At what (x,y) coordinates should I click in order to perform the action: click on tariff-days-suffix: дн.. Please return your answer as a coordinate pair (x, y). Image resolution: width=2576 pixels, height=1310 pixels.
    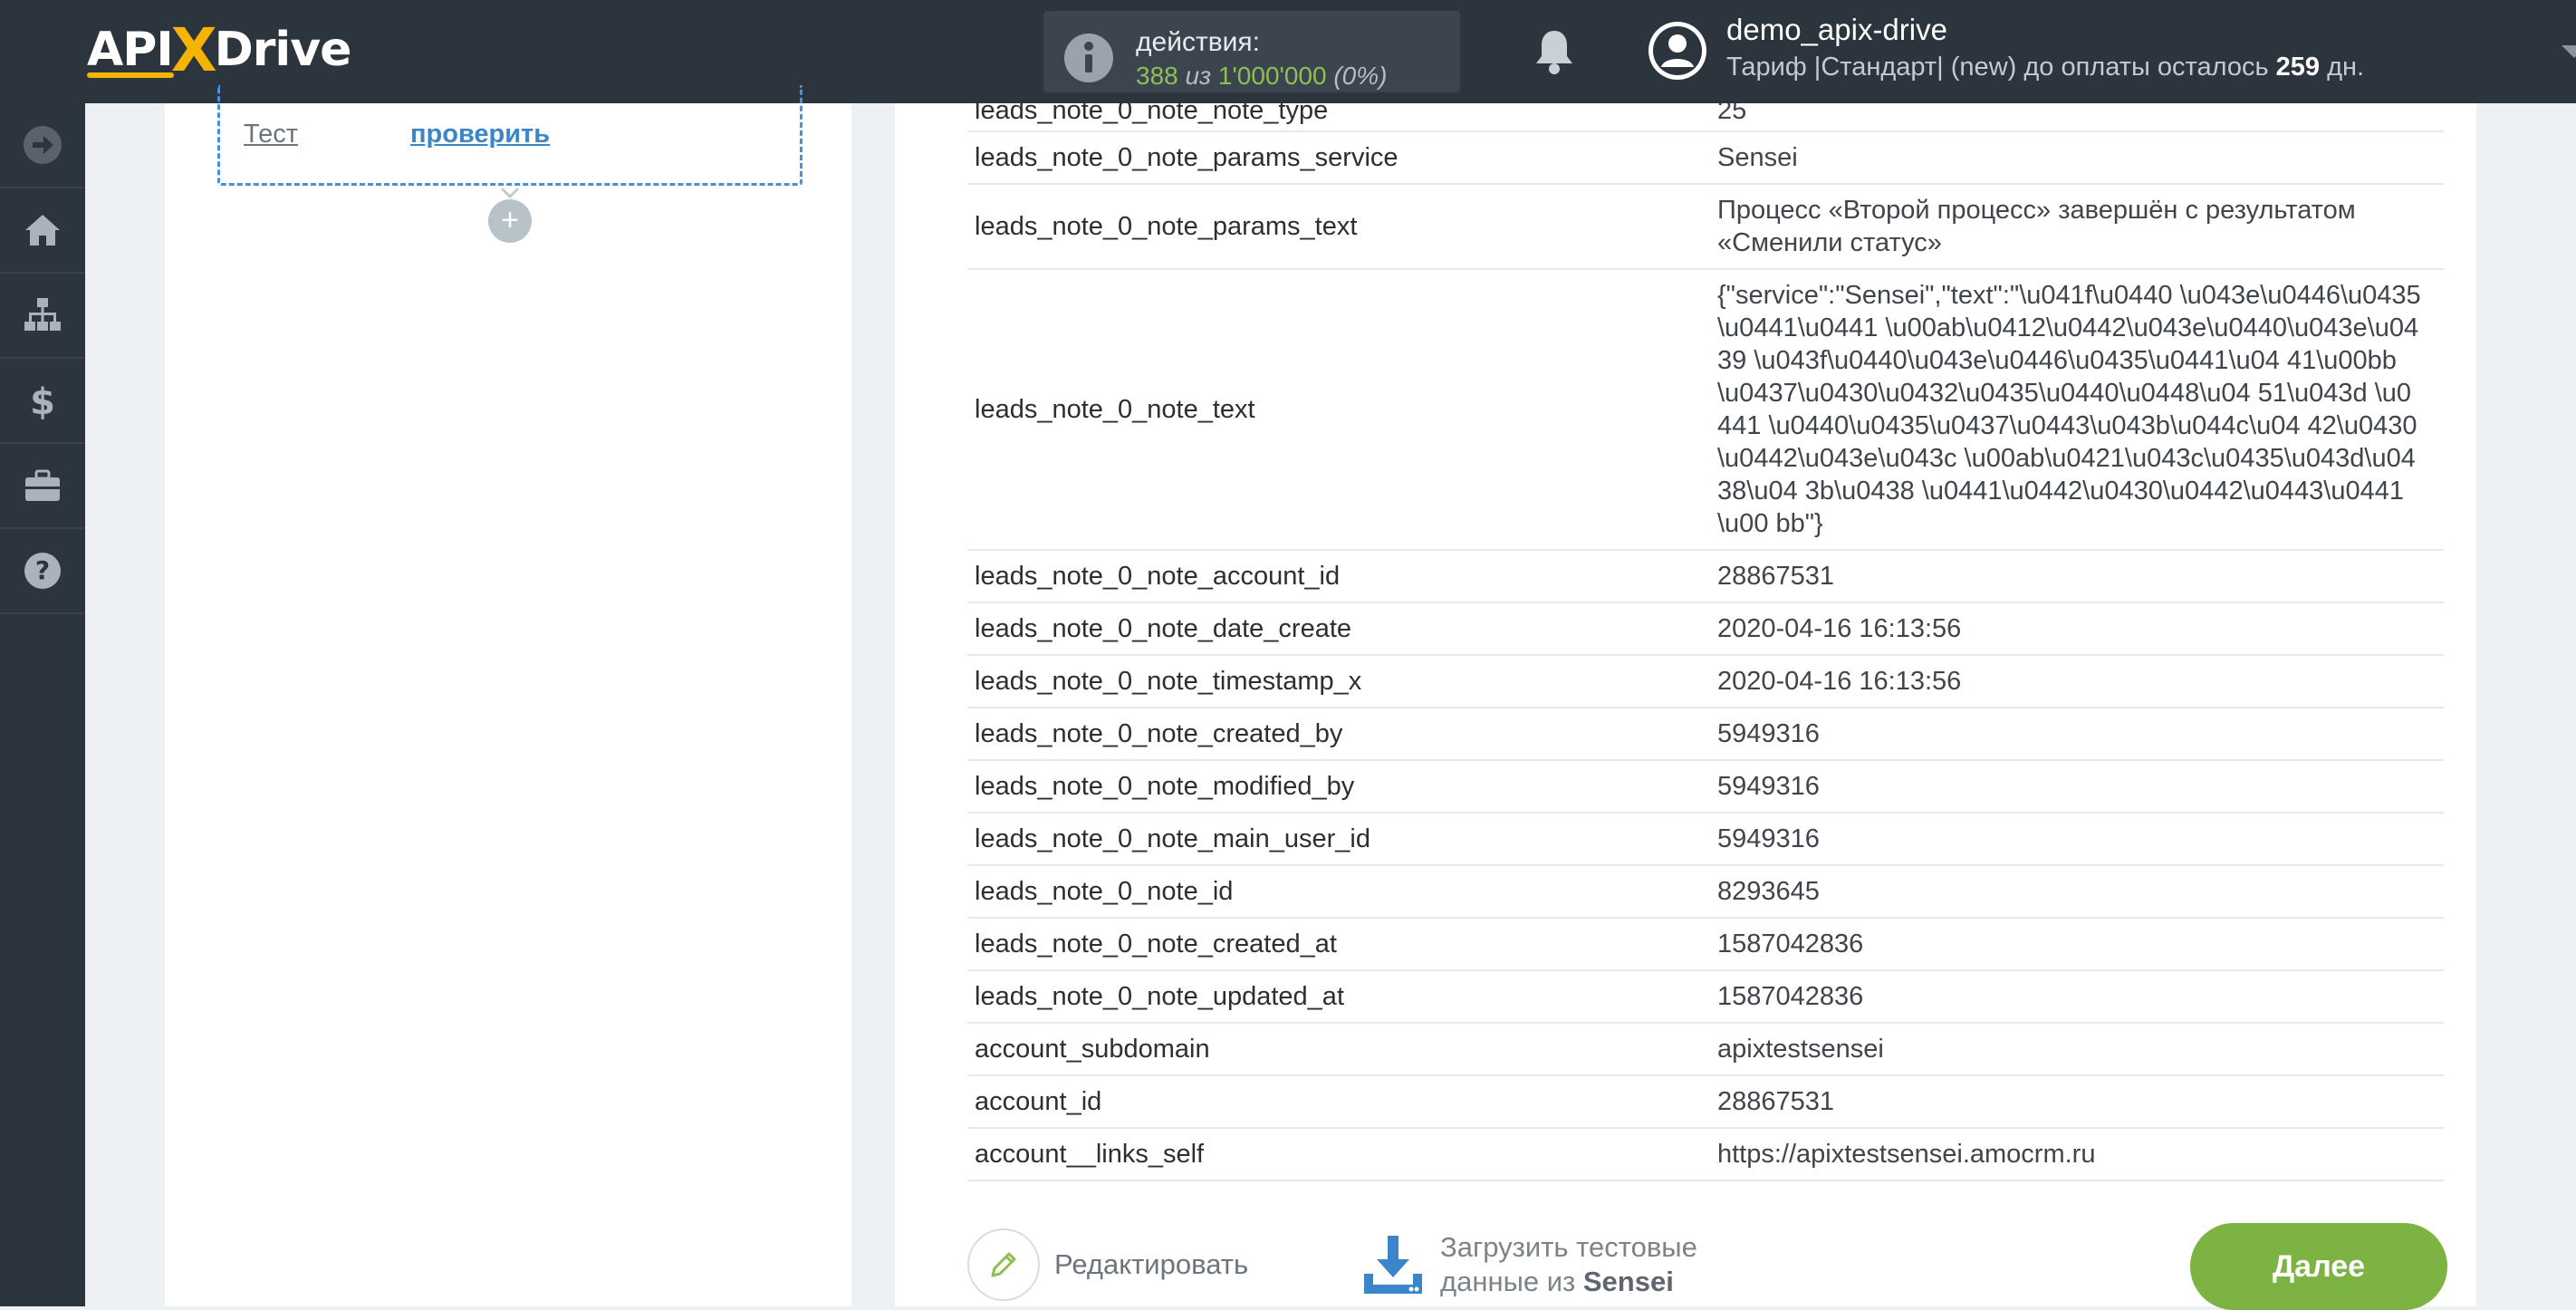
    Looking at the image, I should click on (2346, 67).